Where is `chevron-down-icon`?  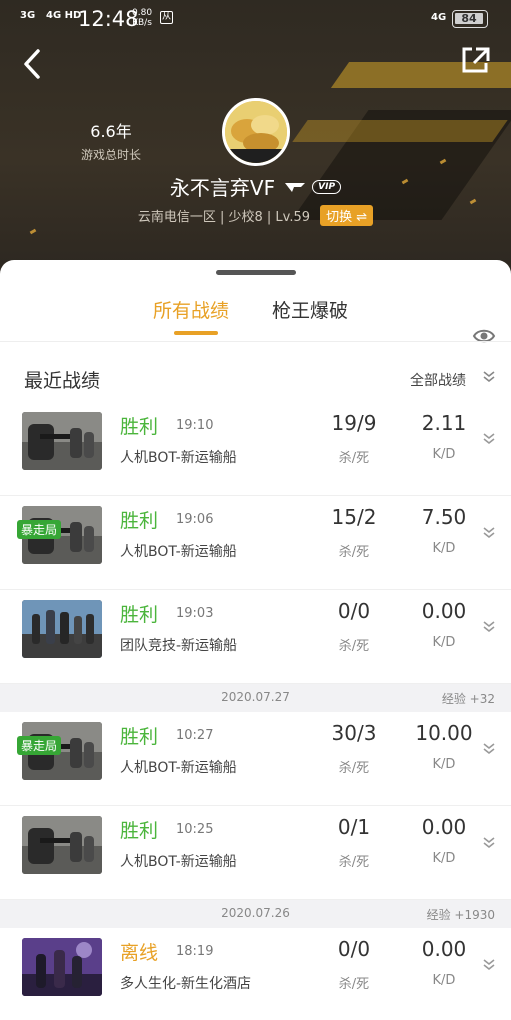 chevron-down-icon is located at coordinates (489, 377).